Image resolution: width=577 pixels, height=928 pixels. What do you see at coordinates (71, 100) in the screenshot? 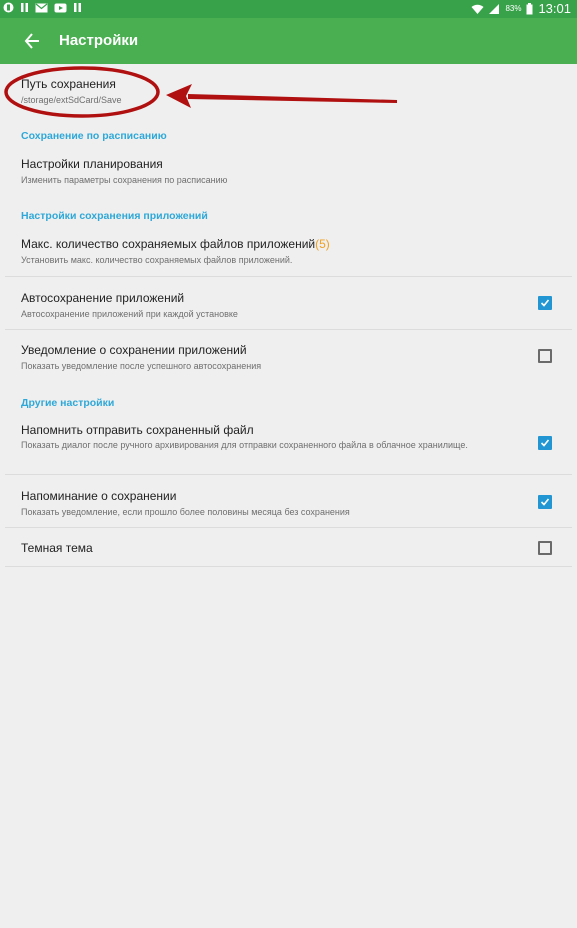
I see `setting-subtitle: /storage/extSdCard/Save` at bounding box center [71, 100].